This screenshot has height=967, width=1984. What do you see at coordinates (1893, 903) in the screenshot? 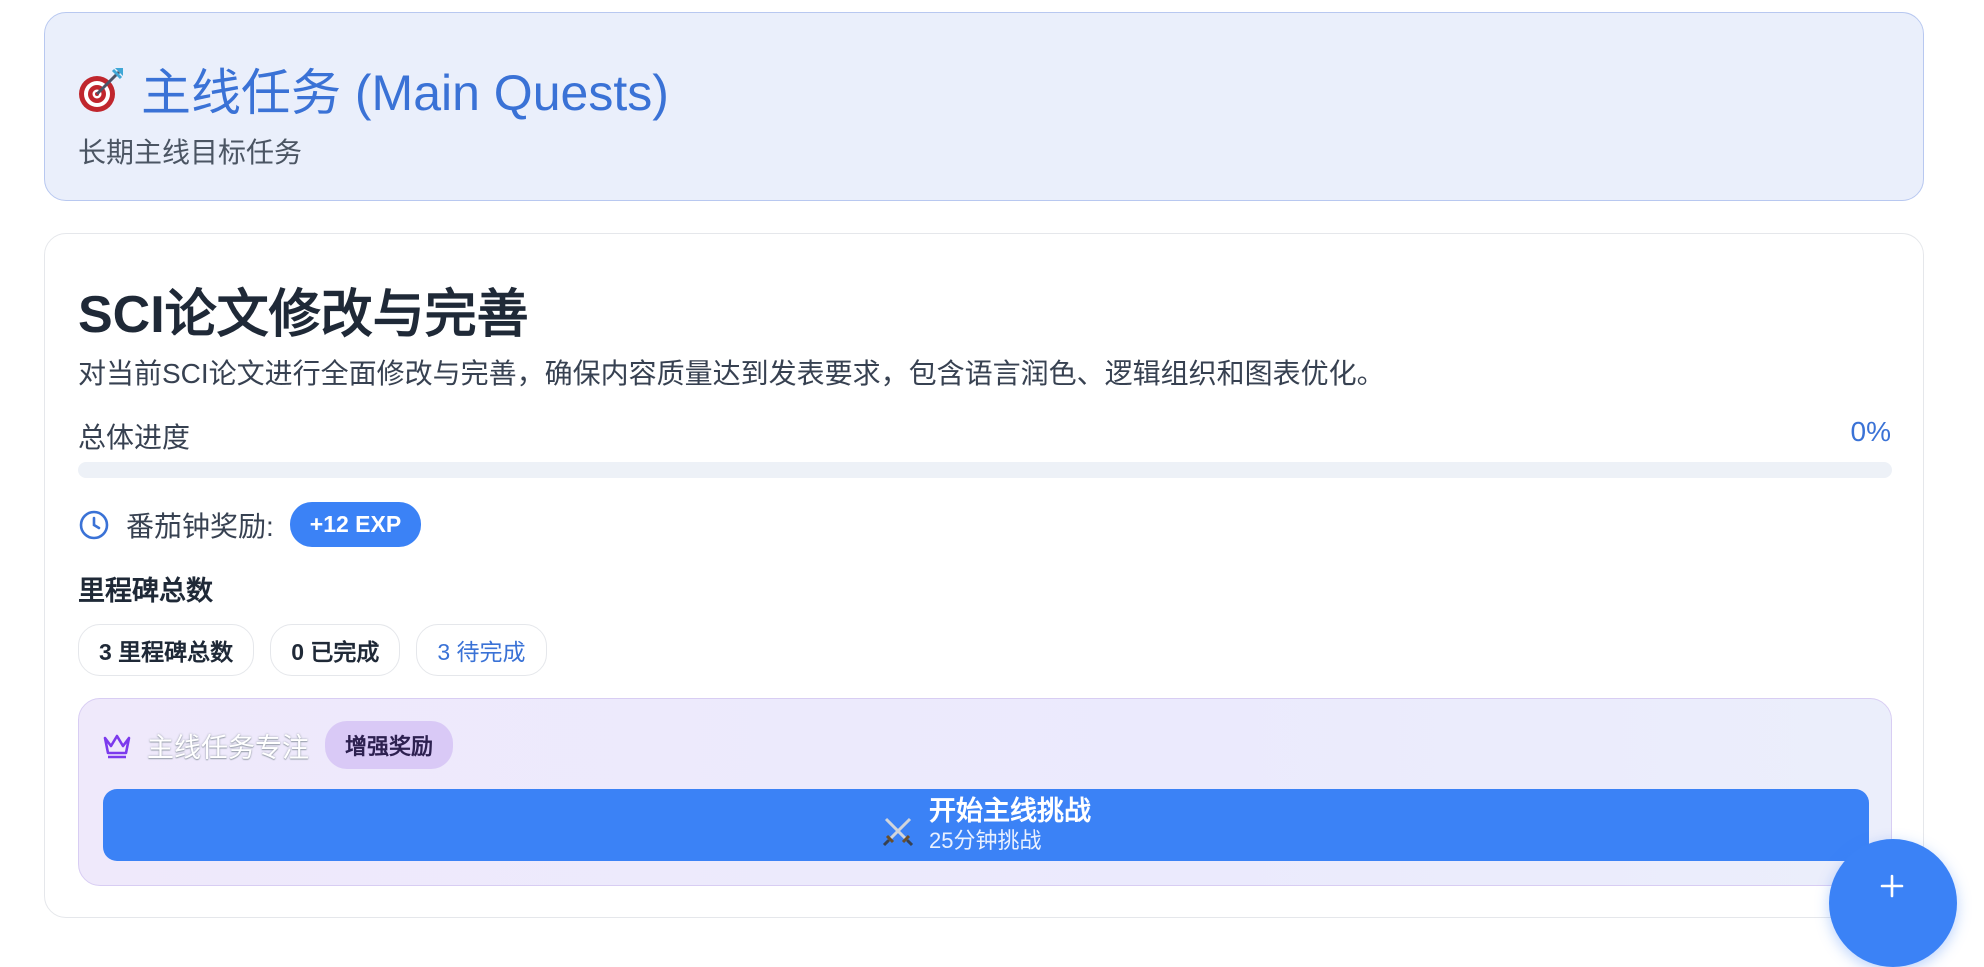
I see `add-quest-fab` at bounding box center [1893, 903].